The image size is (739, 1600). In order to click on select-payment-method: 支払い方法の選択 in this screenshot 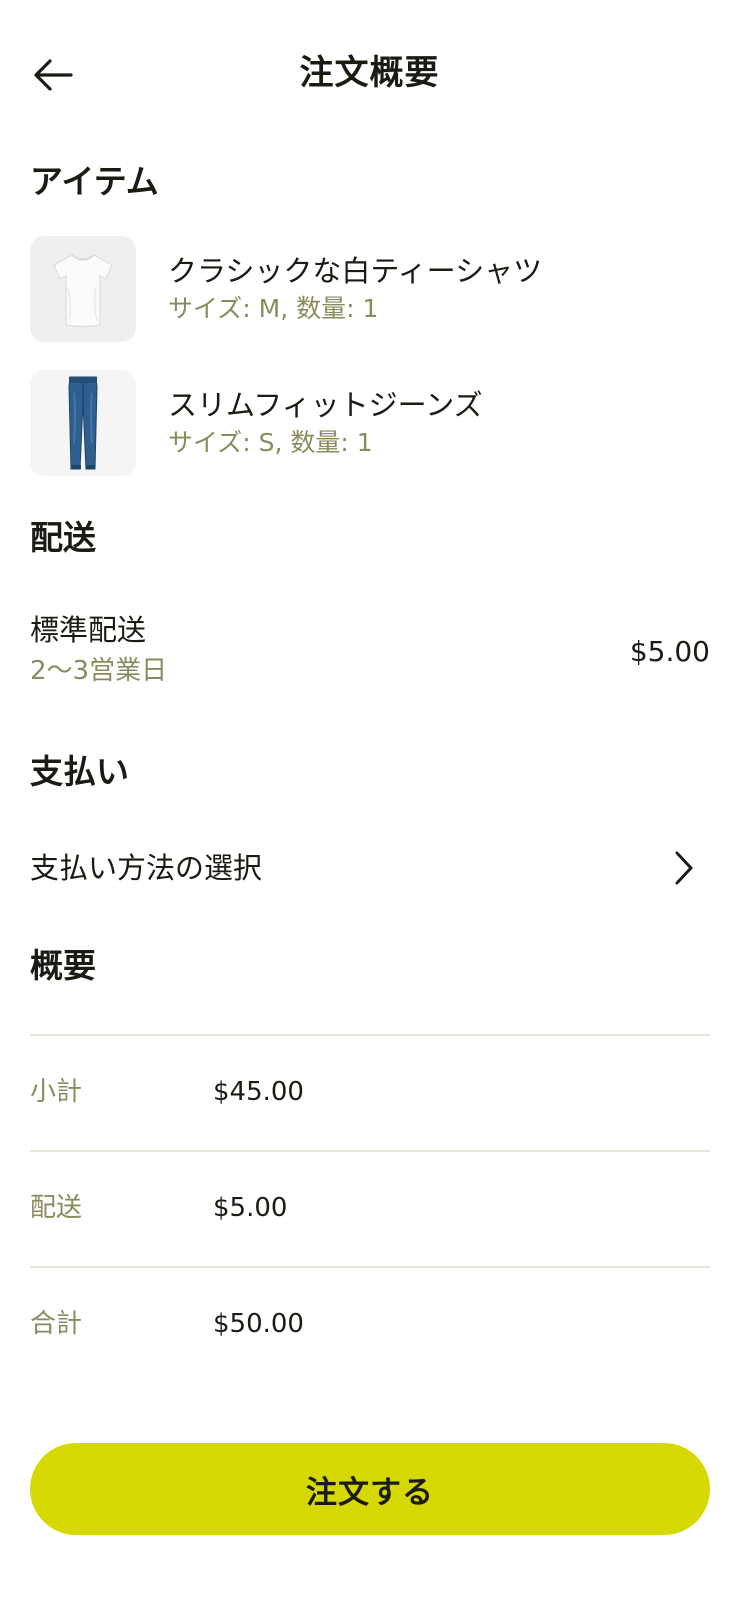, I will do `click(370, 868)`.